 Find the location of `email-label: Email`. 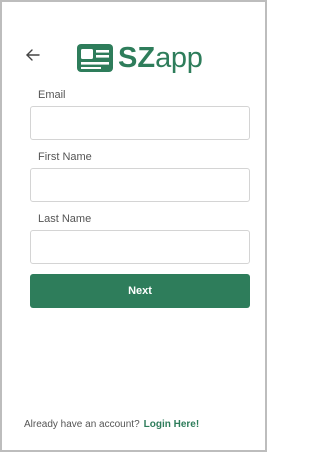

email-label: Email is located at coordinates (52, 95).